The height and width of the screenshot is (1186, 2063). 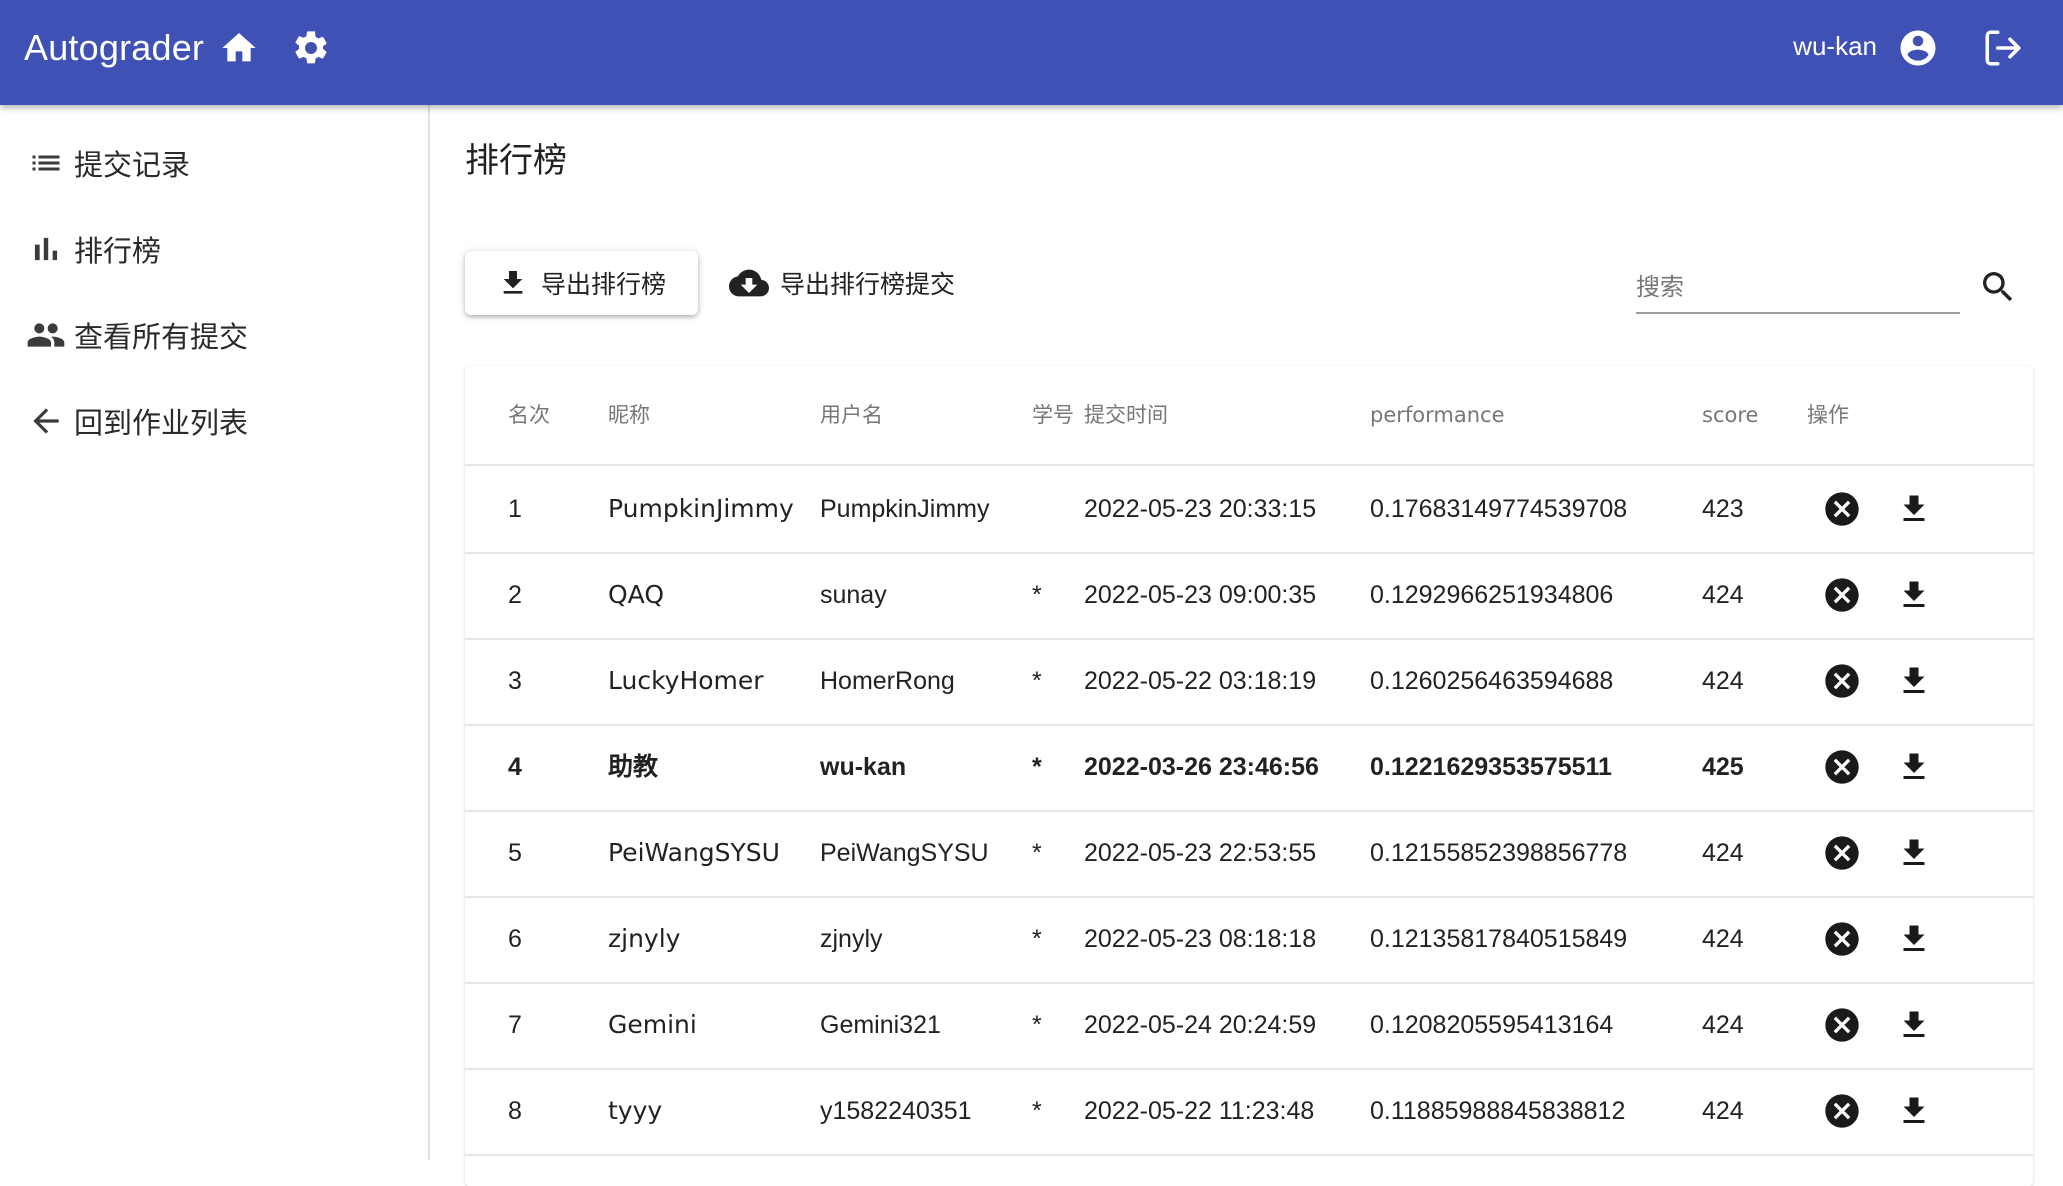 I want to click on cell-performance: 0.1208205595413164, so click(x=1492, y=1025).